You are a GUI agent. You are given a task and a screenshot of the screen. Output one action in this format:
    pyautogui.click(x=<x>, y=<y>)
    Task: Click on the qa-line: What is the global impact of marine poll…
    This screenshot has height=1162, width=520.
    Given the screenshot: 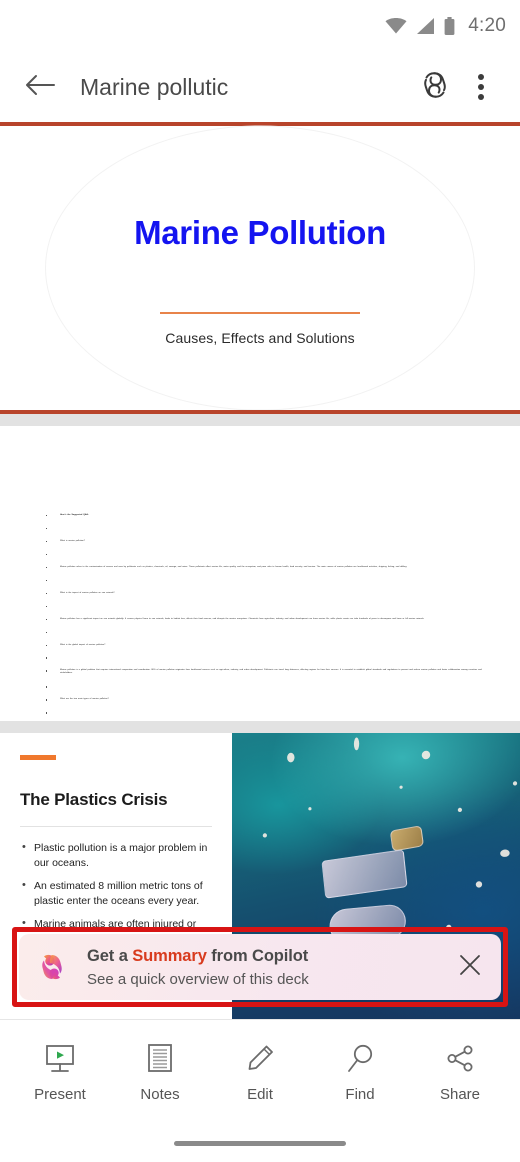 What is the action you would take?
    pyautogui.click(x=264, y=645)
    